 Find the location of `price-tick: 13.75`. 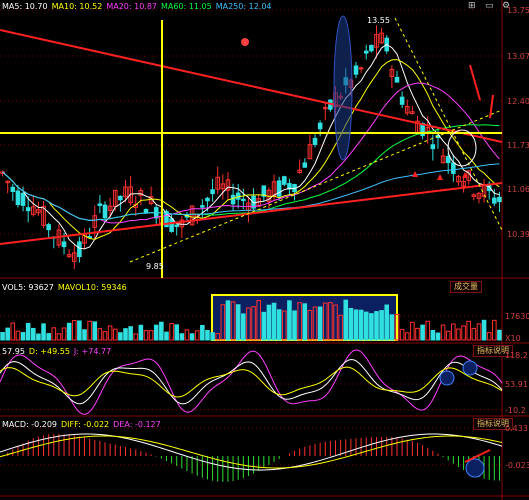

price-tick: 13.75 is located at coordinates (518, 10).